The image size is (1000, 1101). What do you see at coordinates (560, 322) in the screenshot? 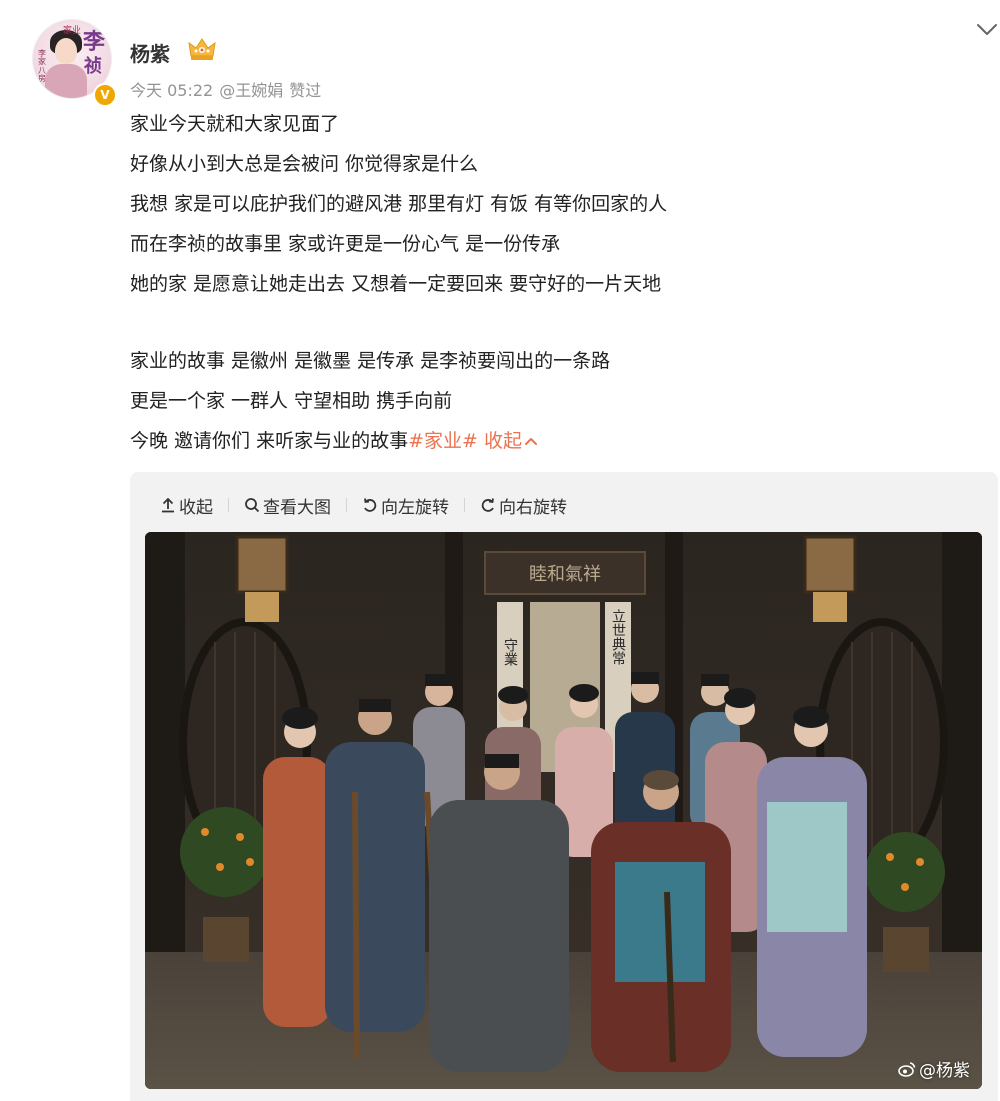
I see `post-line-blank` at bounding box center [560, 322].